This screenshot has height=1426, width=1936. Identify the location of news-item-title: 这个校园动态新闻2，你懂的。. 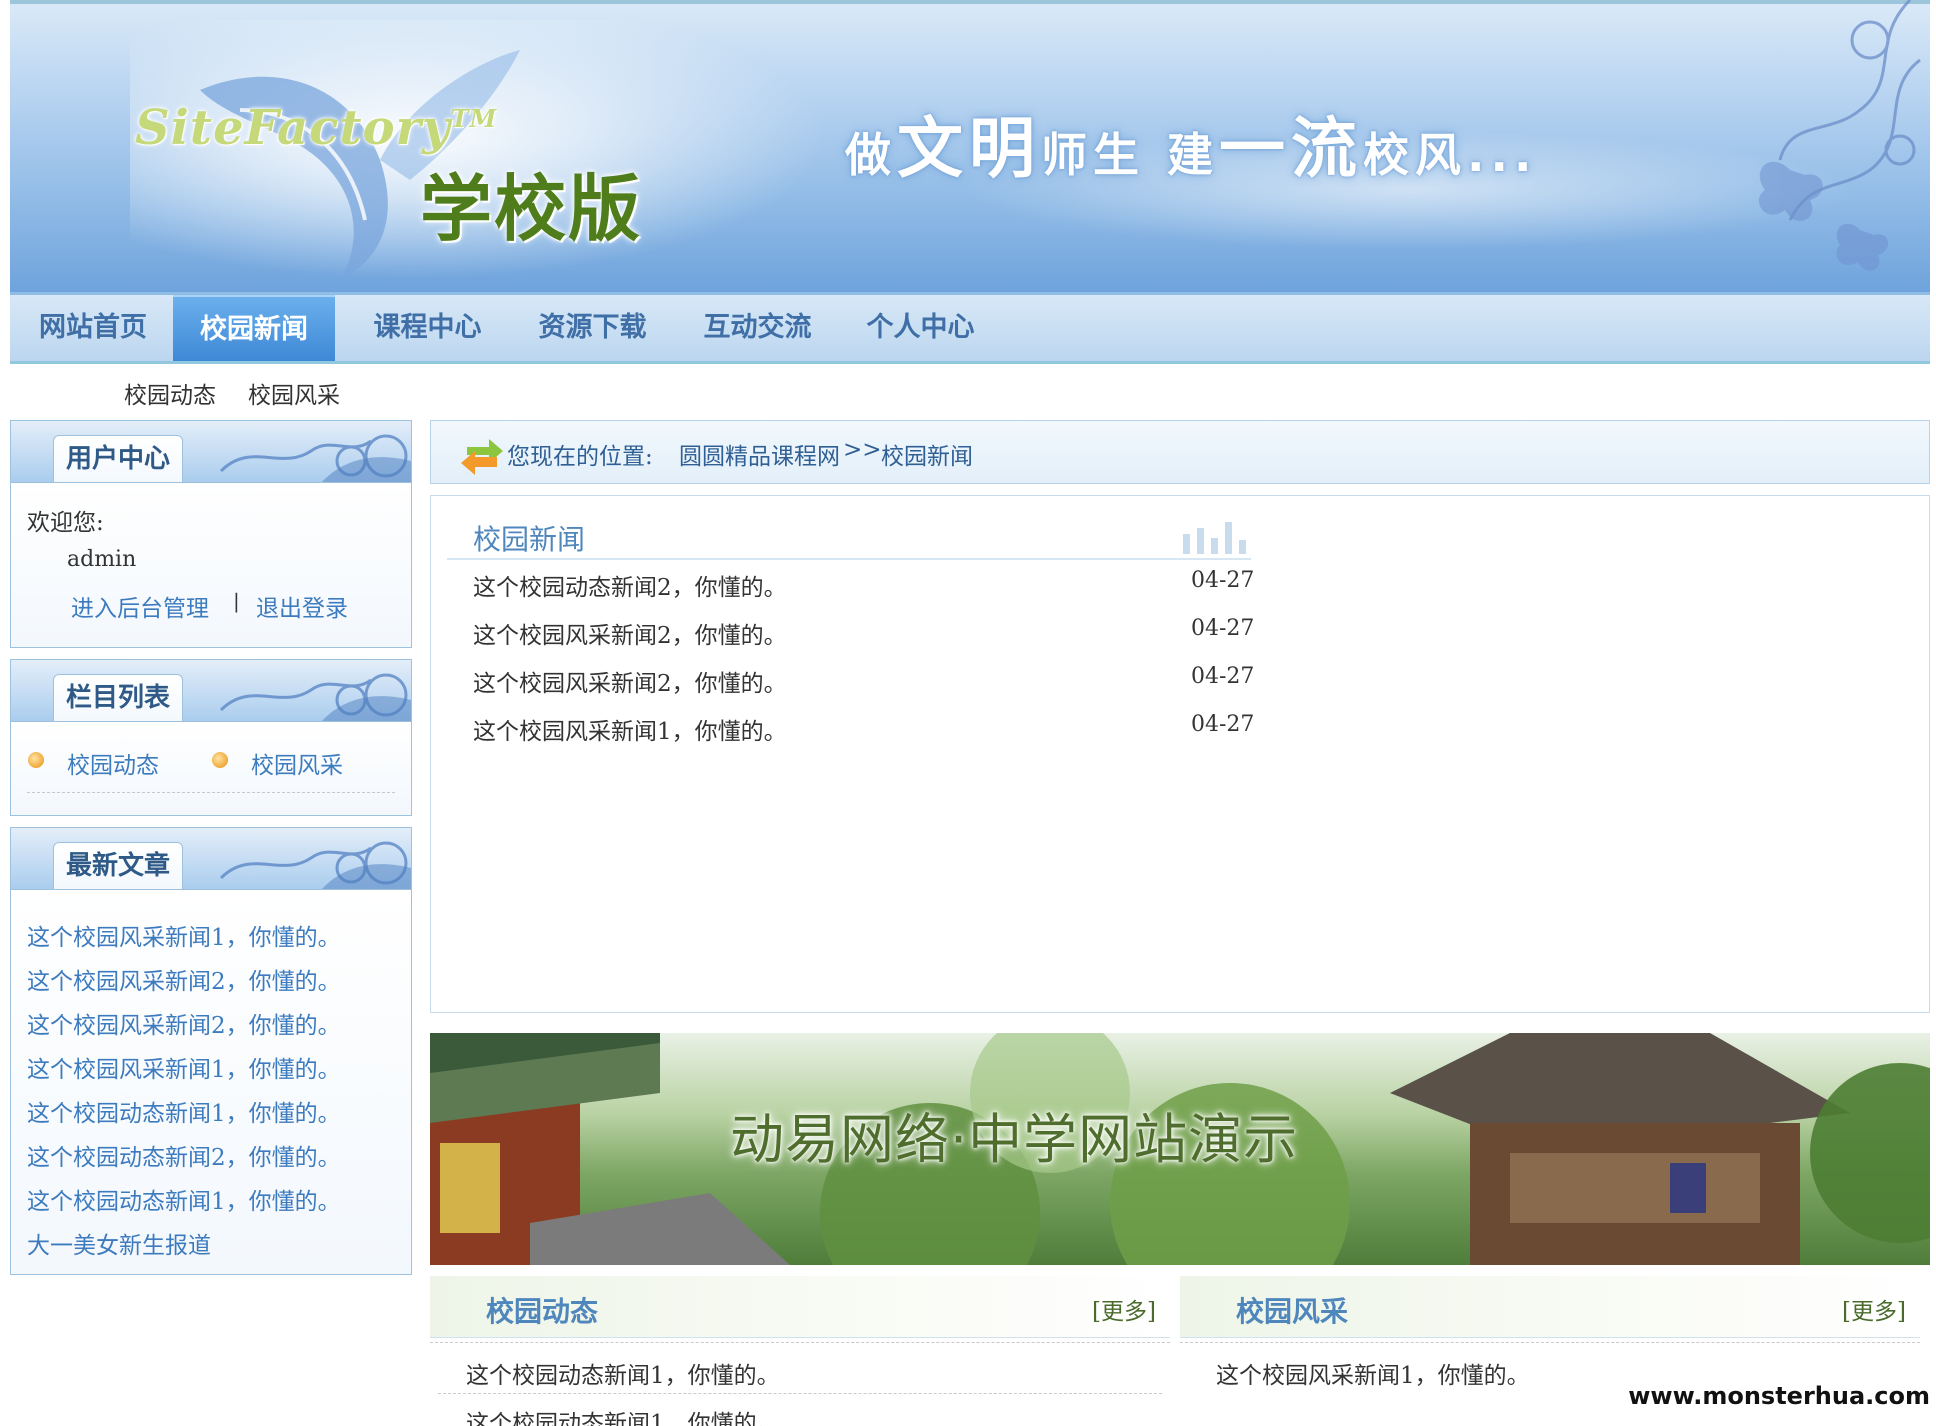
(630, 585).